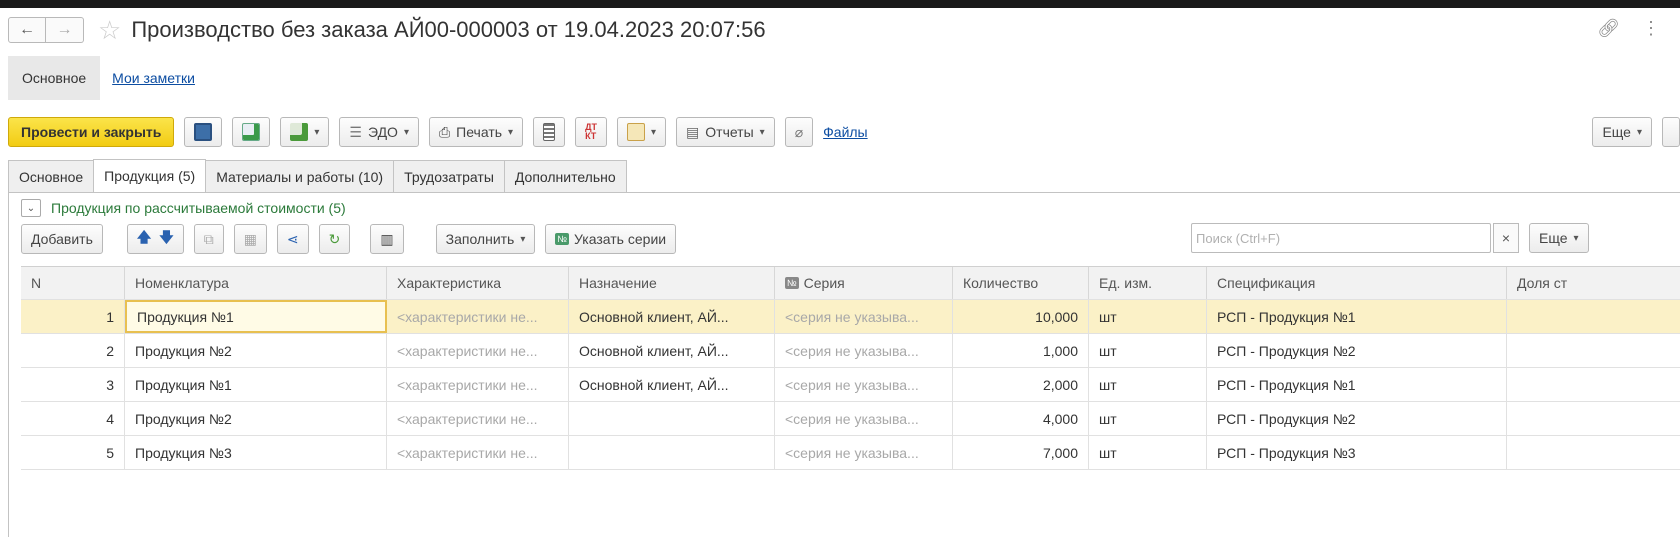 The width and height of the screenshot is (1680, 537). What do you see at coordinates (300, 176) in the screenshot?
I see `tab-materials: Материалы и работы (10)` at bounding box center [300, 176].